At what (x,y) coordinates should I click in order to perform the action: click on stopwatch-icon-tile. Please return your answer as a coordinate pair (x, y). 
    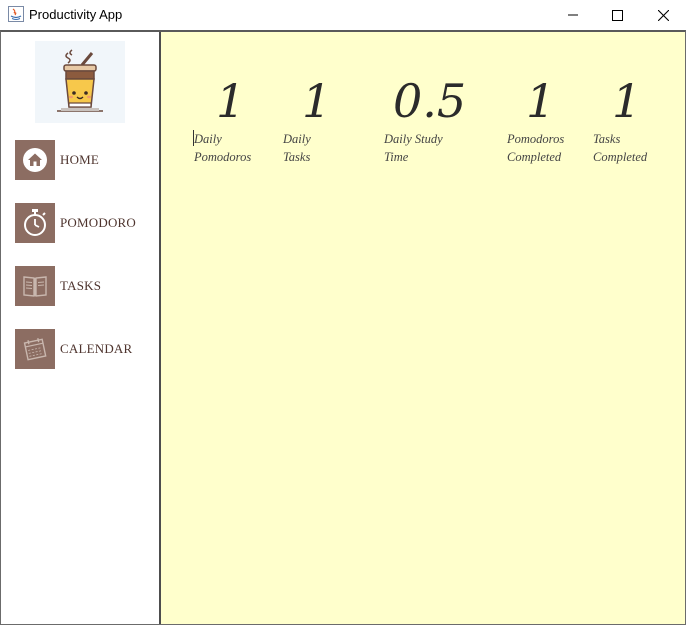
    Looking at the image, I should click on (35, 223).